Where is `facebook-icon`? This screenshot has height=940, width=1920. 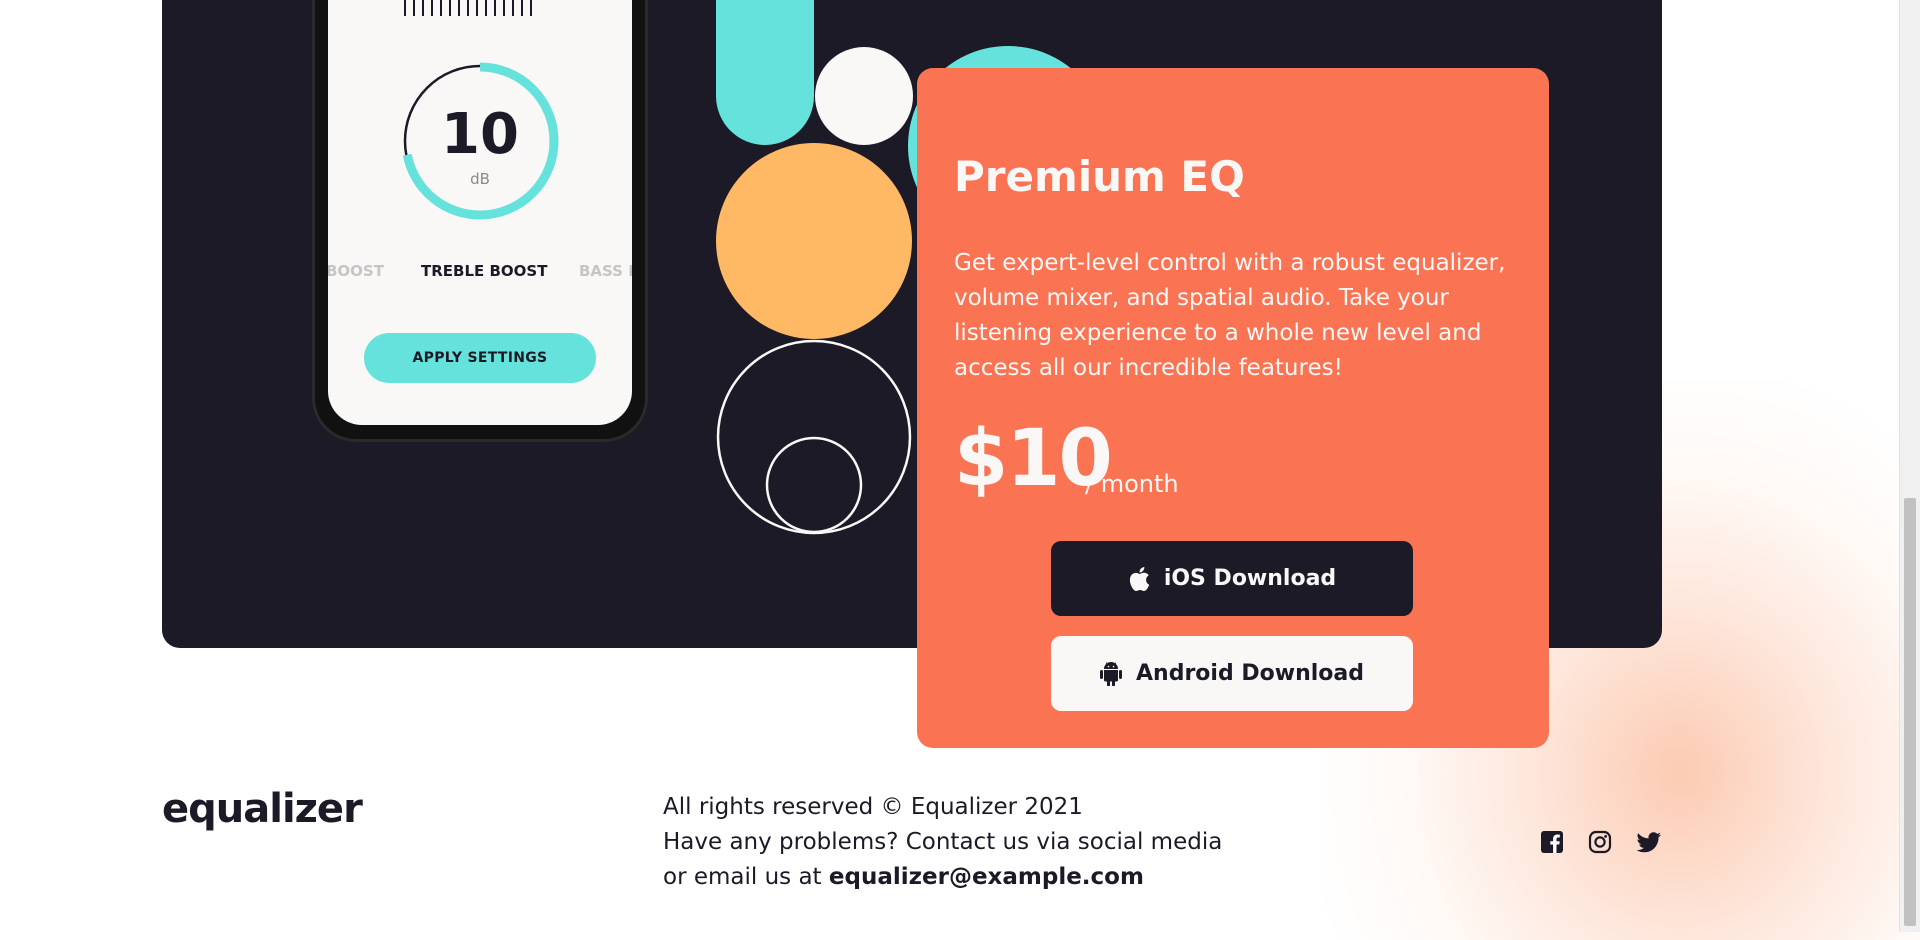
facebook-icon is located at coordinates (1552, 842).